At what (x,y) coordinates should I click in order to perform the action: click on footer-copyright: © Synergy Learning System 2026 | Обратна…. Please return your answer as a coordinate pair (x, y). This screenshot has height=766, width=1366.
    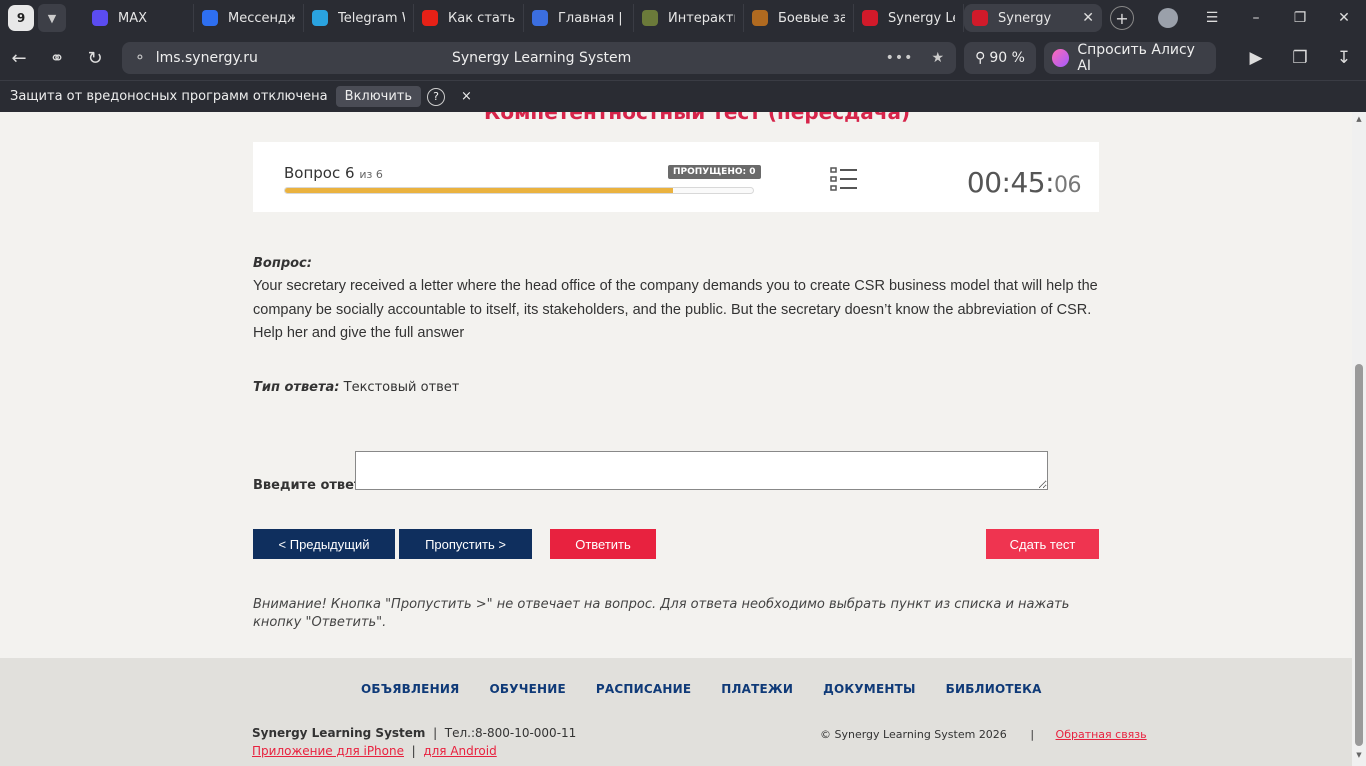
    Looking at the image, I should click on (983, 734).